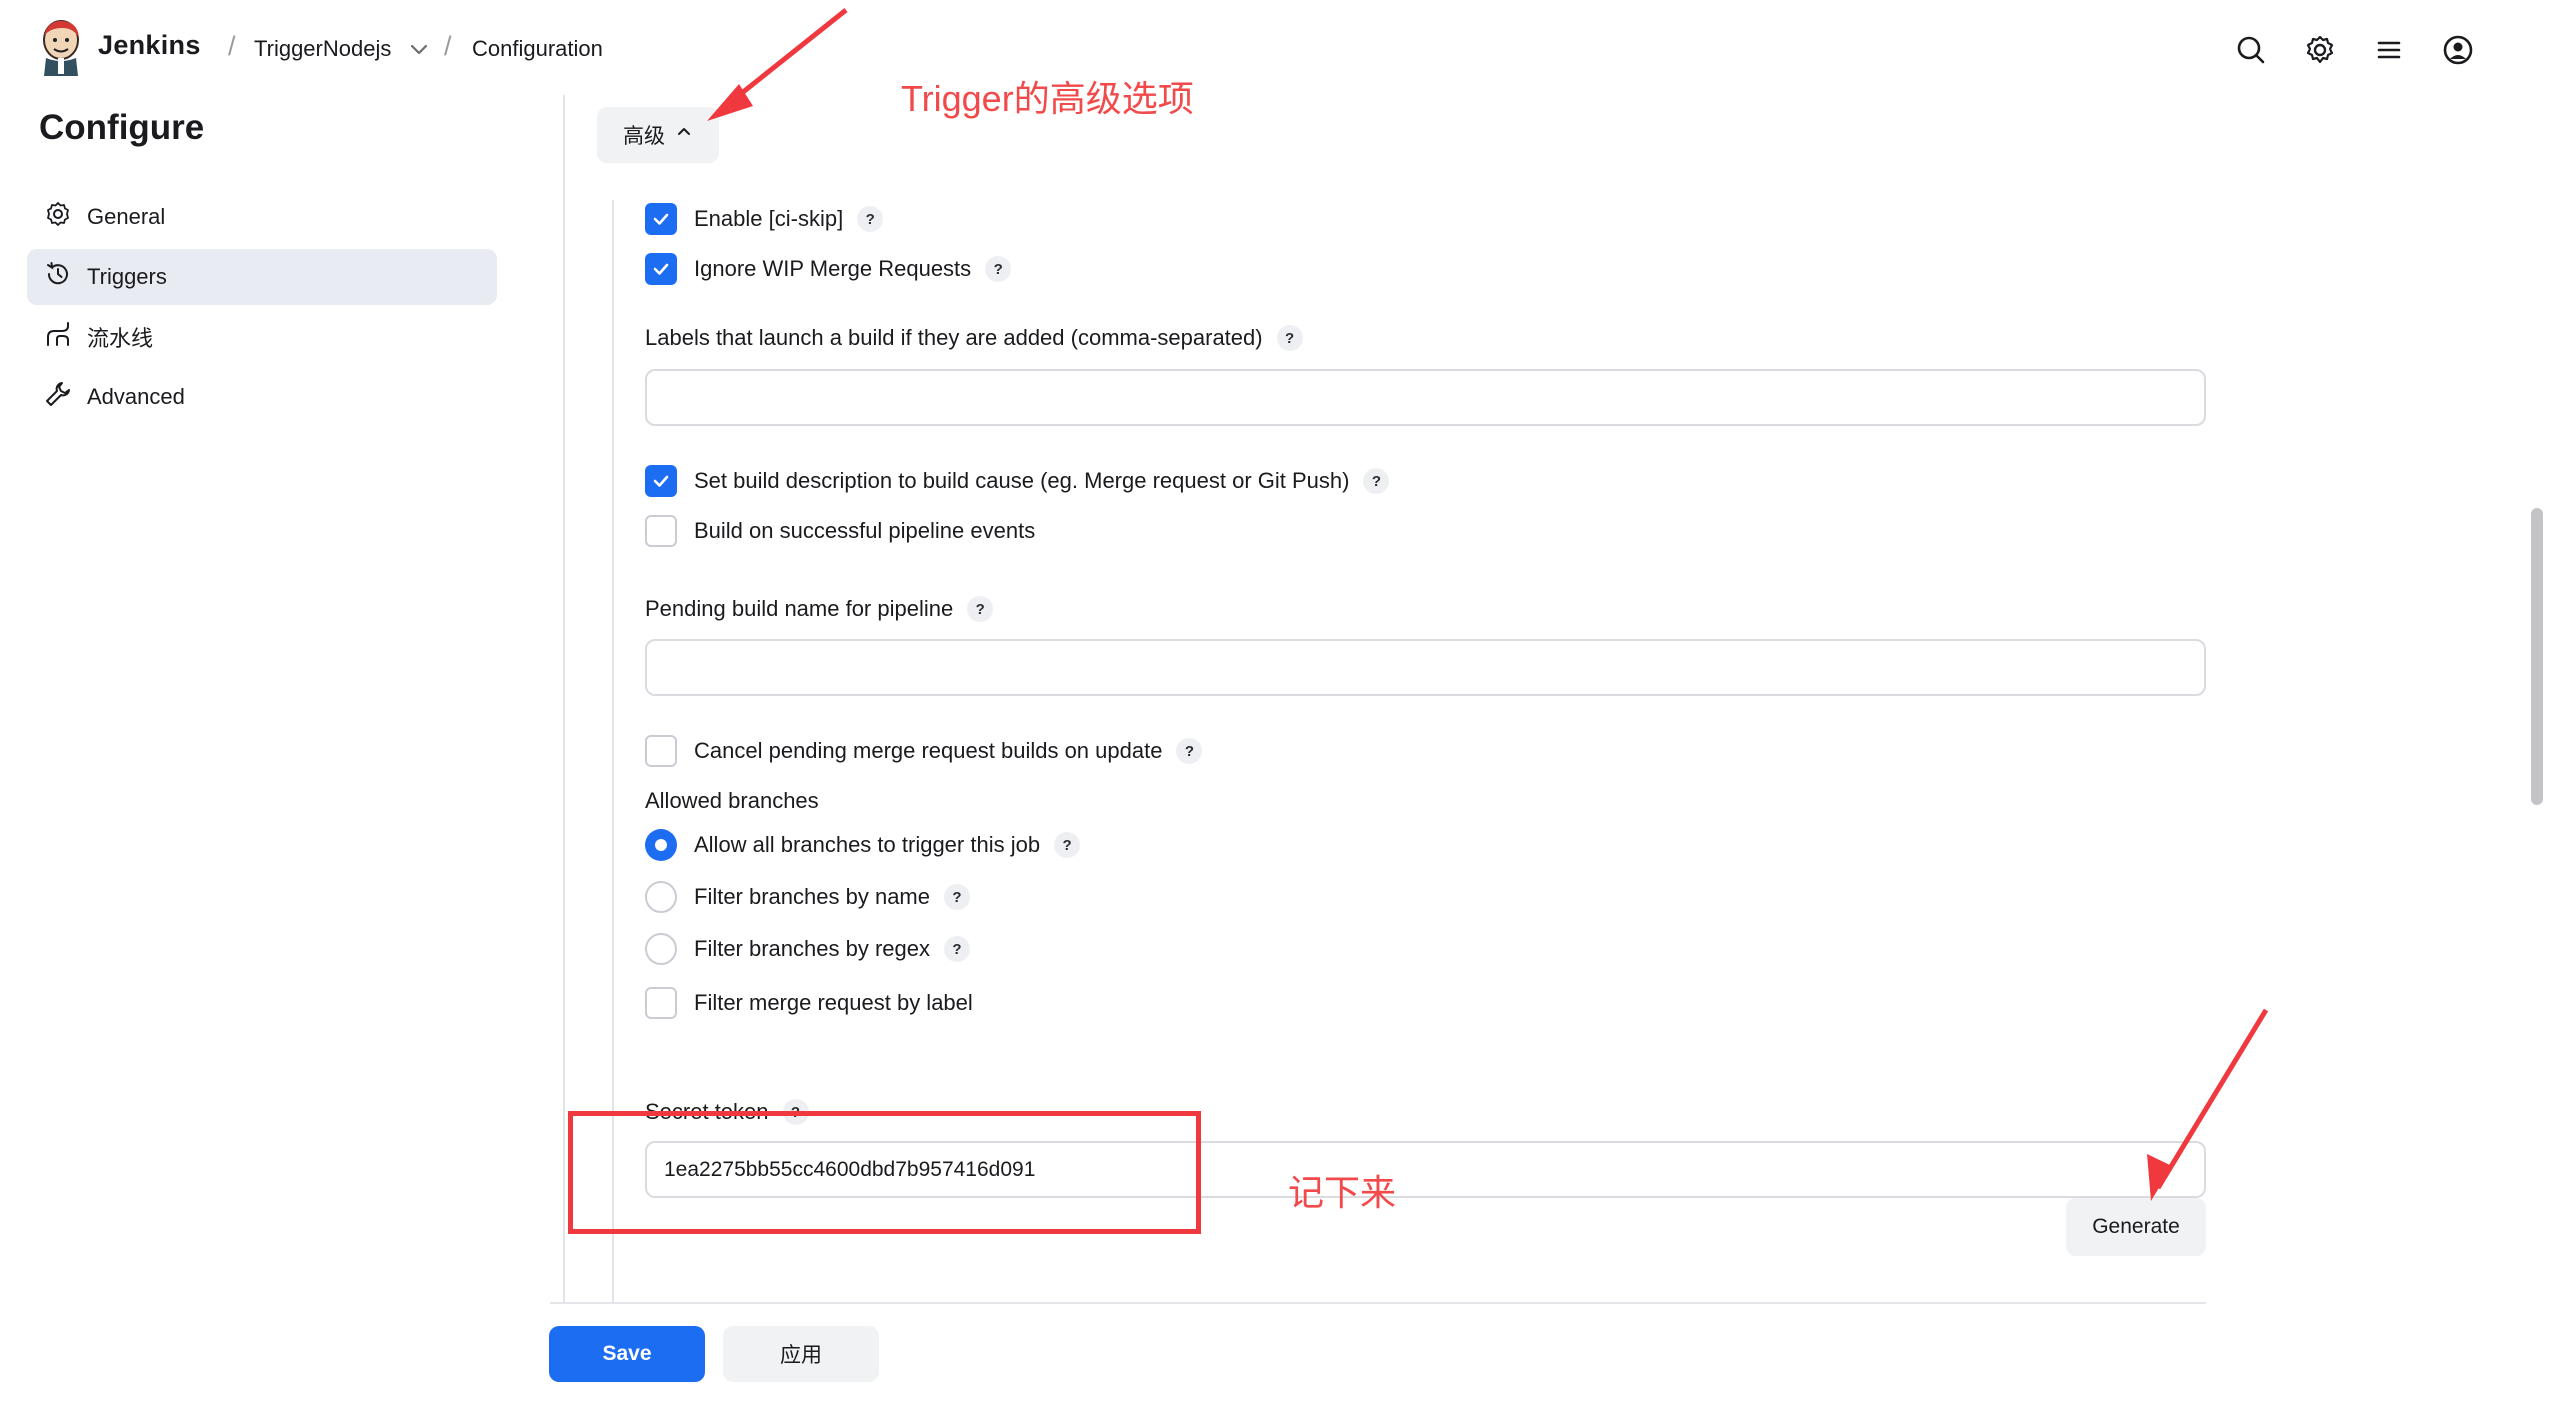 This screenshot has width=2549, height=1403. Describe the element at coordinates (1342, 1192) in the screenshot. I see `annotation-token-note: 记下来` at that location.